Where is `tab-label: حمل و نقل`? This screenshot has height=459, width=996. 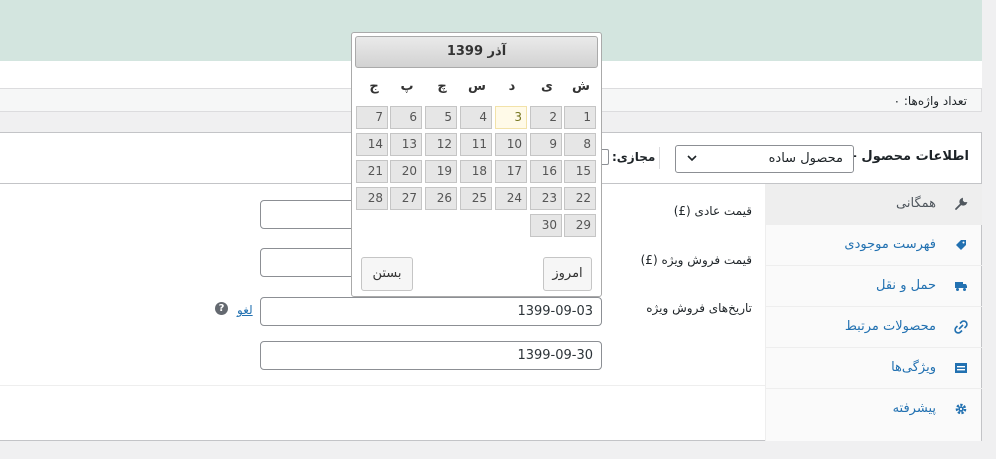 tab-label: حمل و نقل is located at coordinates (906, 285).